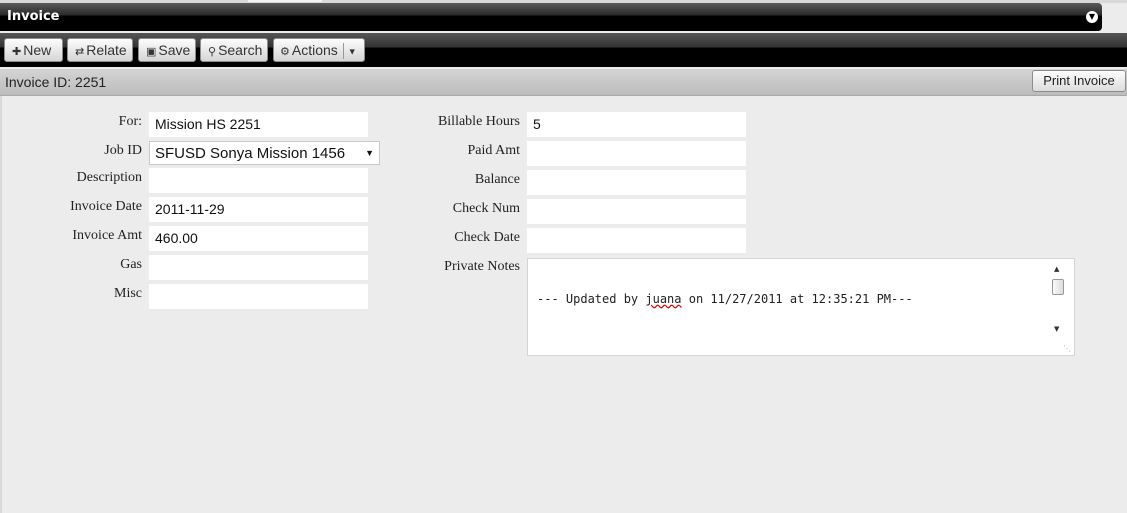 This screenshot has width=1127, height=513. I want to click on job-id-value: SFUSD Sonya Mission 1456, so click(250, 153).